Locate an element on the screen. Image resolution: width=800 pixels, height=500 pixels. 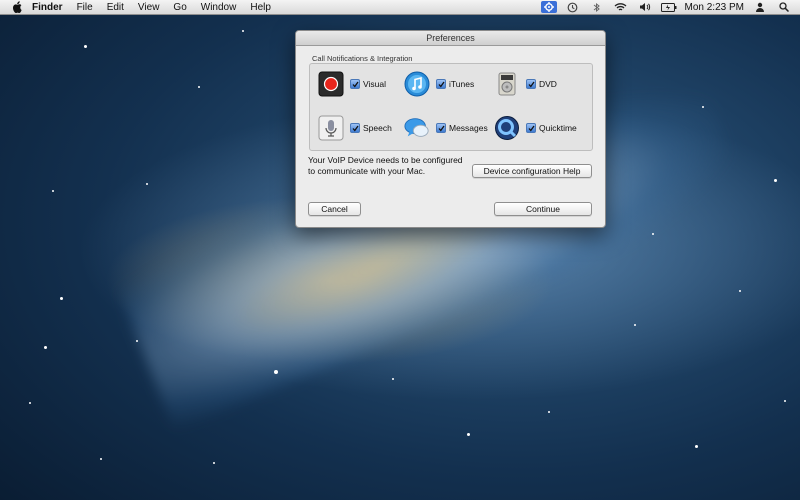
option-quicktime: Quicktime is located at coordinates (535, 128).